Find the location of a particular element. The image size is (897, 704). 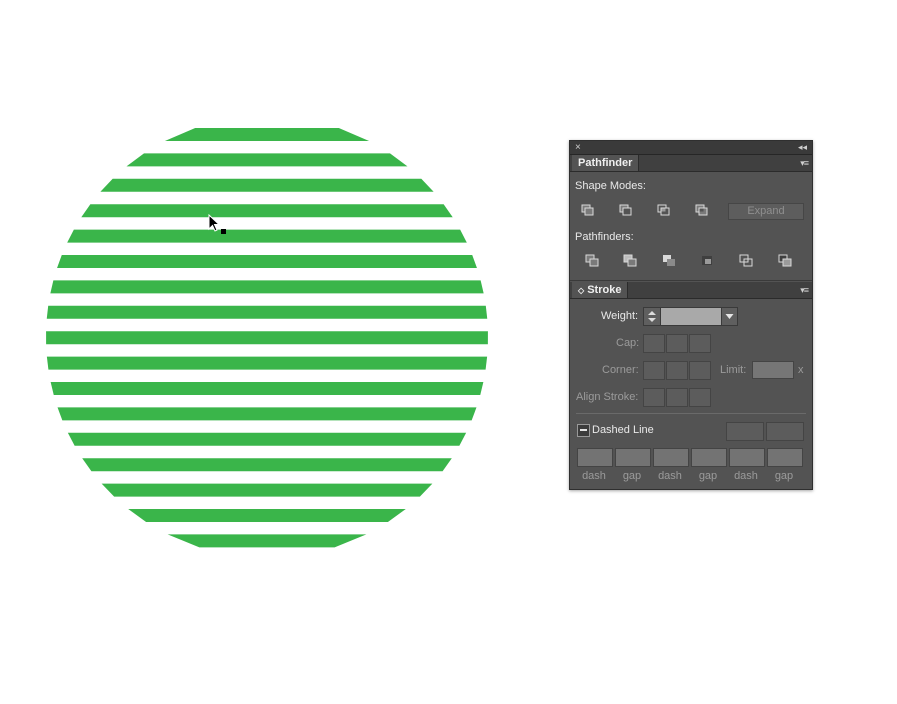

intersect-icon is located at coordinates (664, 210).